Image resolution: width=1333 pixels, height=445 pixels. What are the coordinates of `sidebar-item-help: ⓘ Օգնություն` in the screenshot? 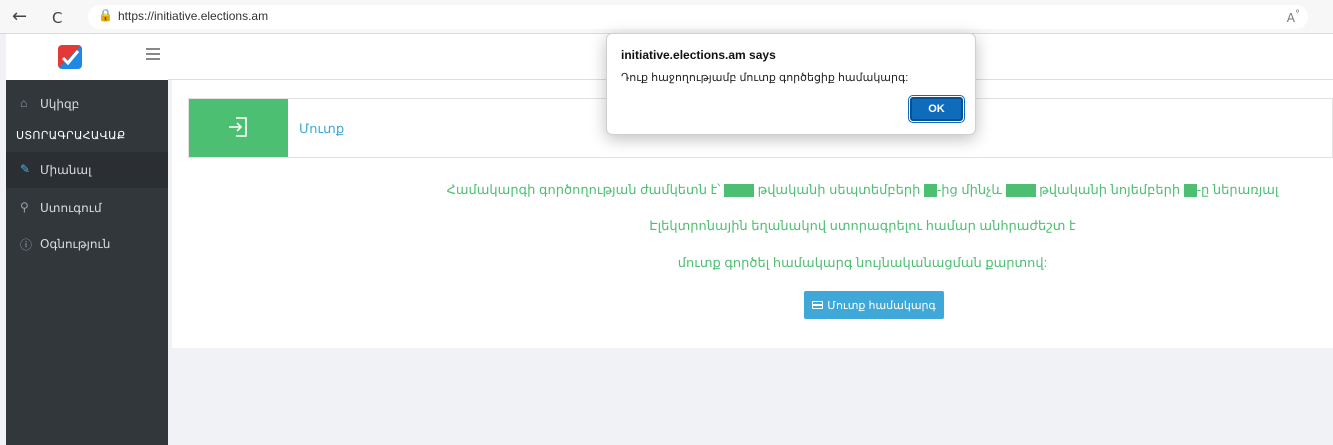 It's located at (87, 244).